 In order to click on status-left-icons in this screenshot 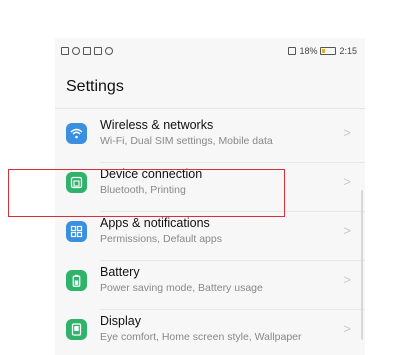, I will do `click(87, 51)`.